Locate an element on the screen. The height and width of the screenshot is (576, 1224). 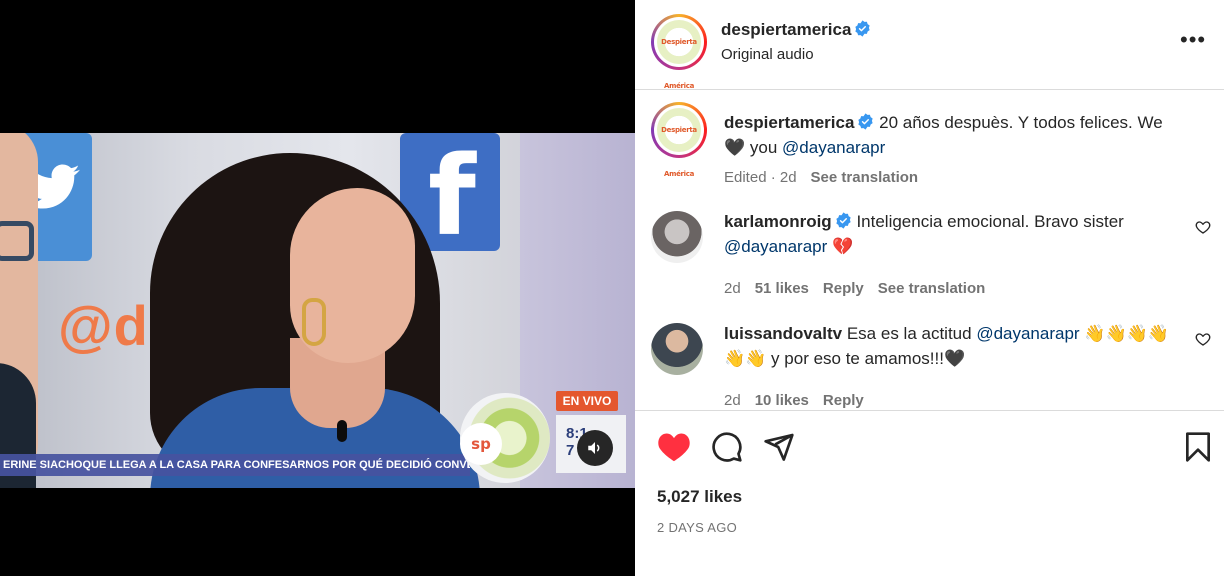
caption-author: despiertamerica is located at coordinates (789, 122).